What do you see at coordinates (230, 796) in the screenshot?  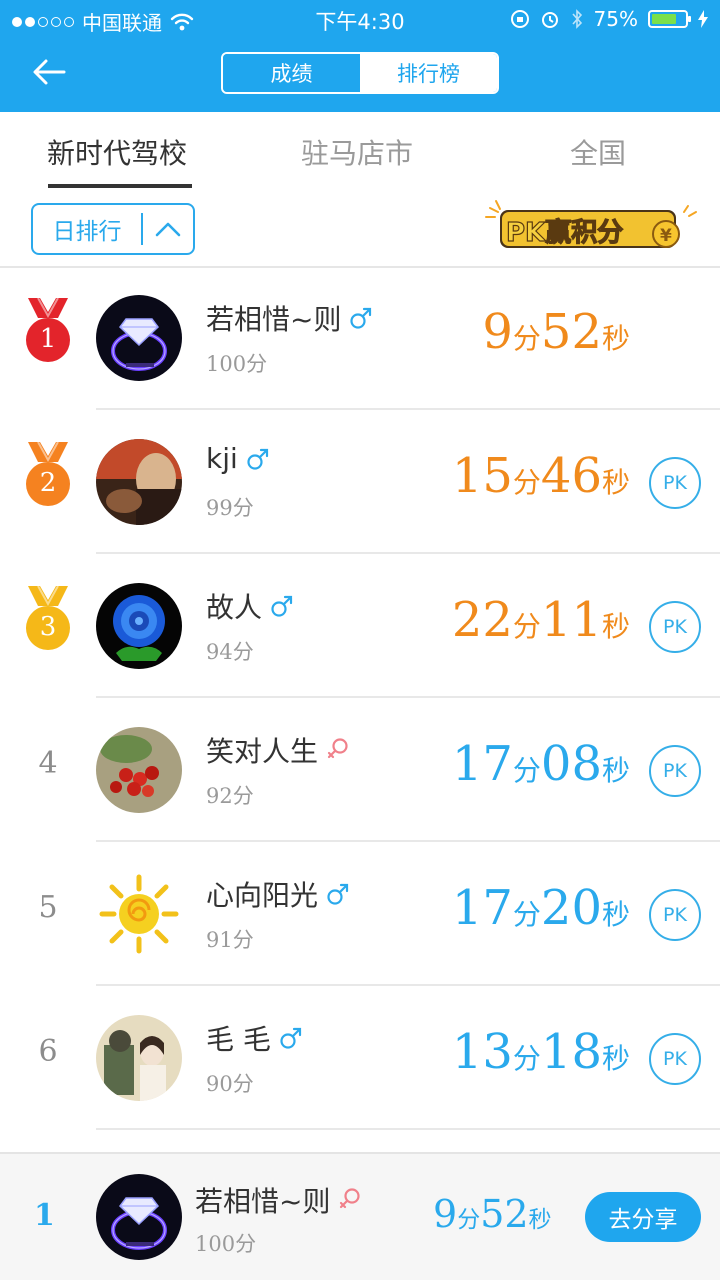 I see `user-score: 92分` at bounding box center [230, 796].